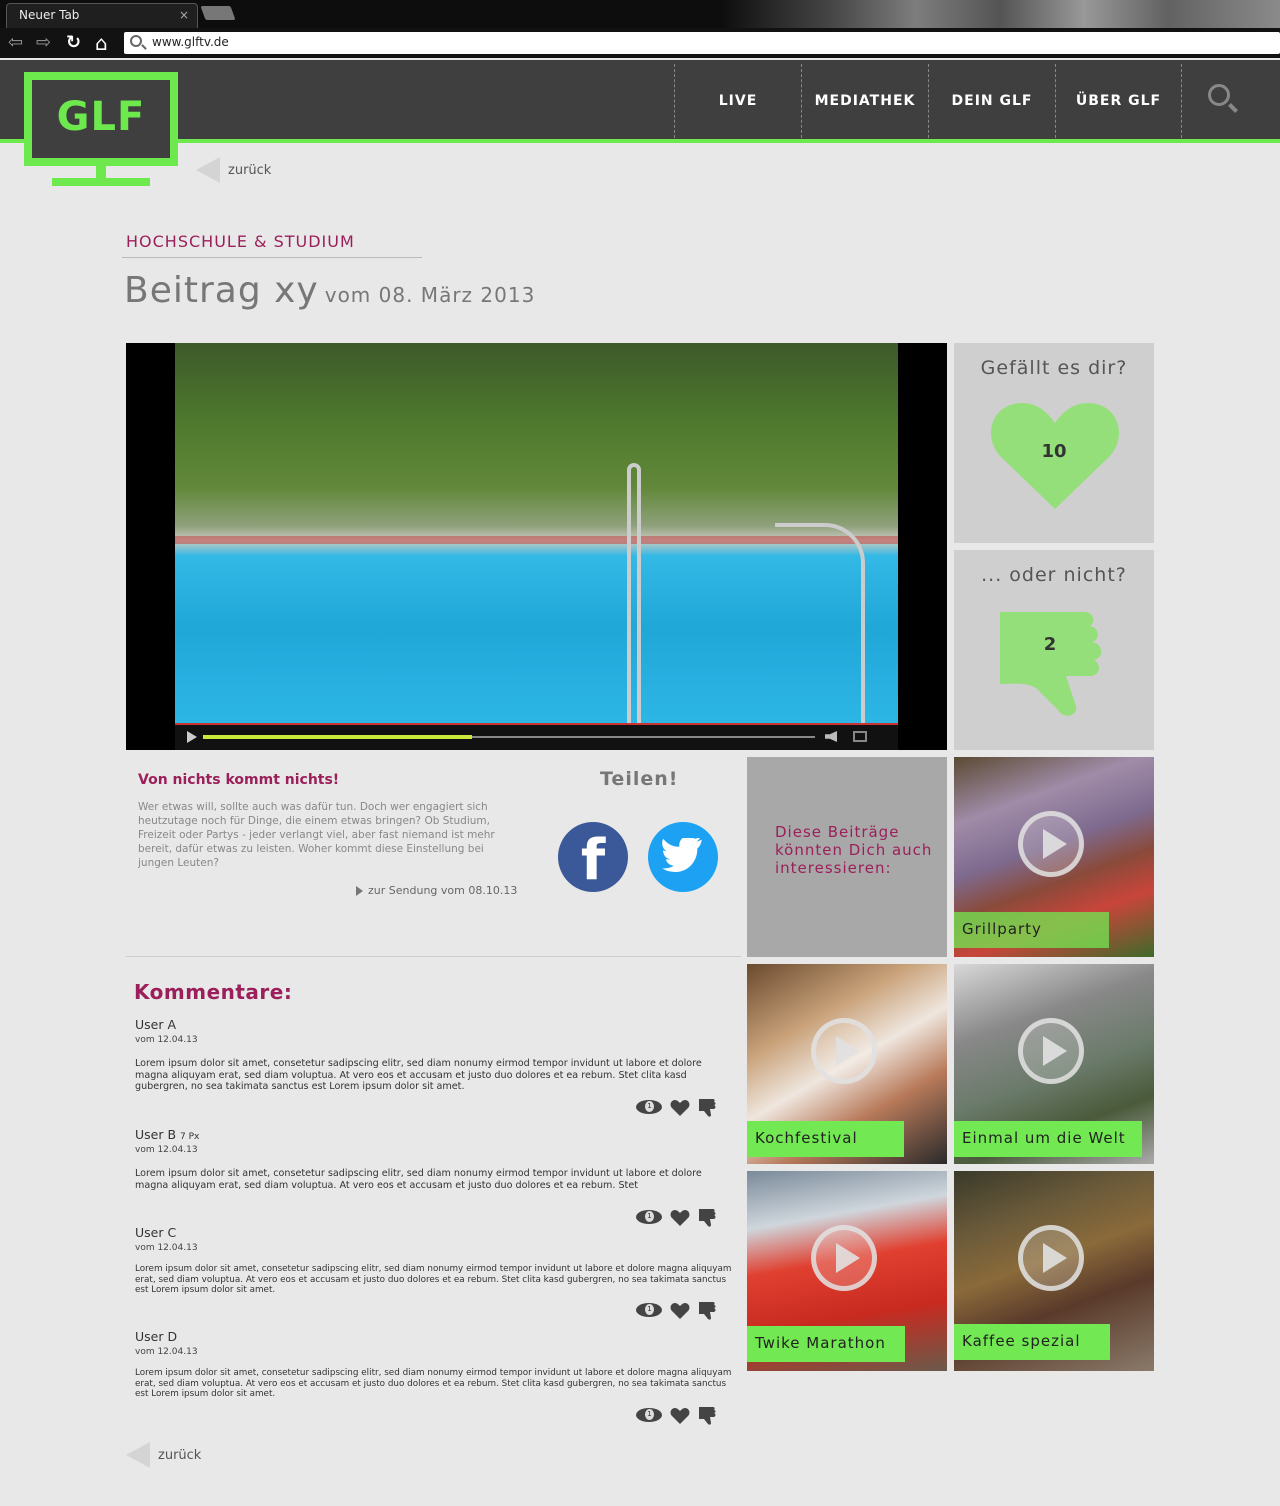  What do you see at coordinates (702, 43) in the screenshot?
I see `address-bar: www.glftv.de` at bounding box center [702, 43].